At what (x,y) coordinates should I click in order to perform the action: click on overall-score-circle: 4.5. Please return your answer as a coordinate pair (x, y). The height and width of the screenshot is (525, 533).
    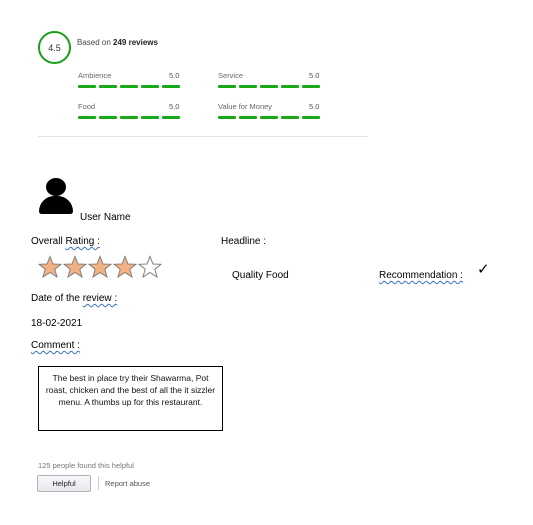
    Looking at the image, I should click on (54, 47).